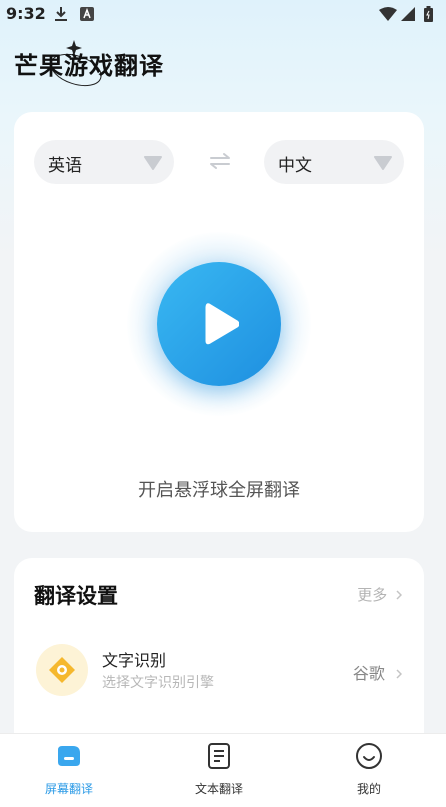 This screenshot has width=446, height=807. Describe the element at coordinates (134, 660) in the screenshot. I see `ocr-title: 文字识别` at that location.